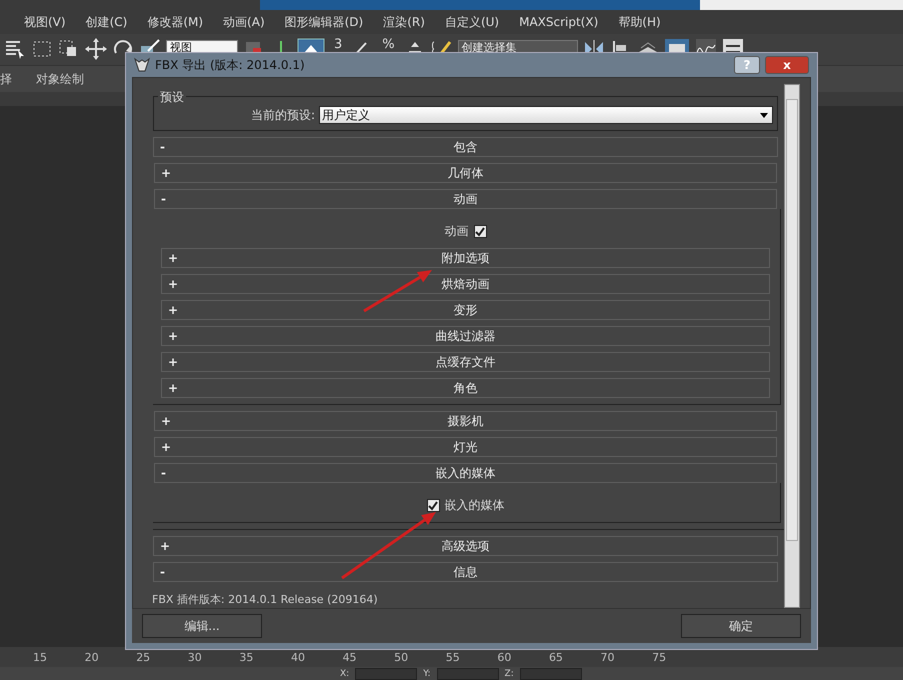 The image size is (903, 680). Describe the element at coordinates (195, 657) in the screenshot. I see `ruler-label: 30` at that location.